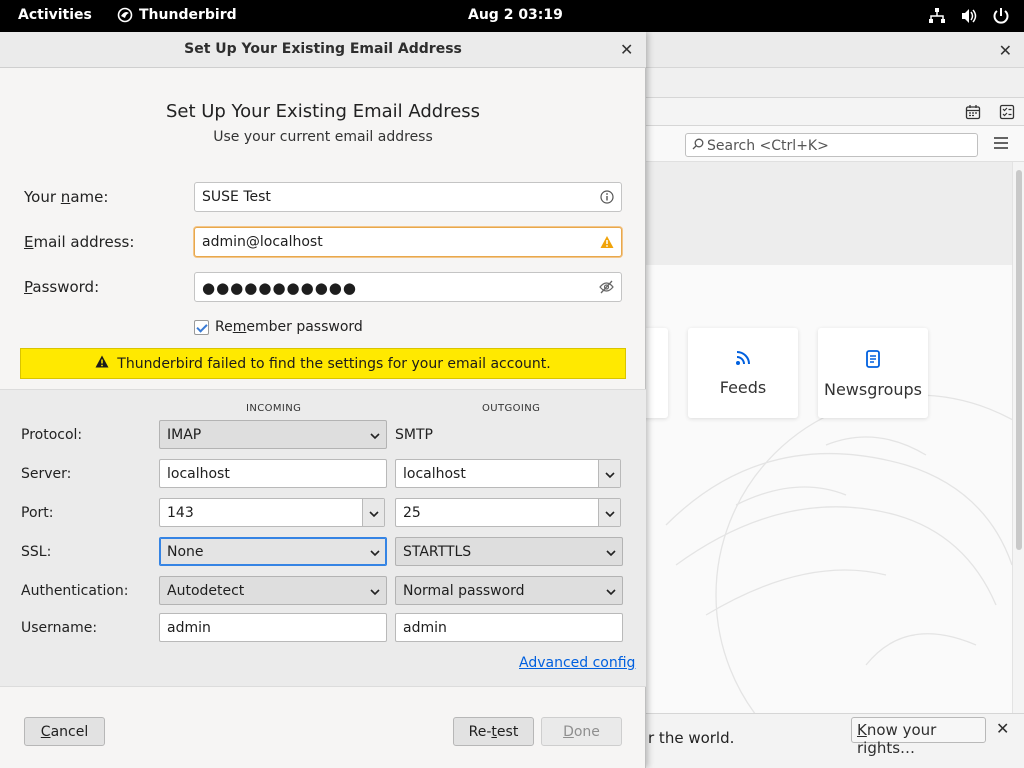 The width and height of the screenshot is (1024, 768). I want to click on password-field: ●●●●●●●●●●●, so click(408, 287).